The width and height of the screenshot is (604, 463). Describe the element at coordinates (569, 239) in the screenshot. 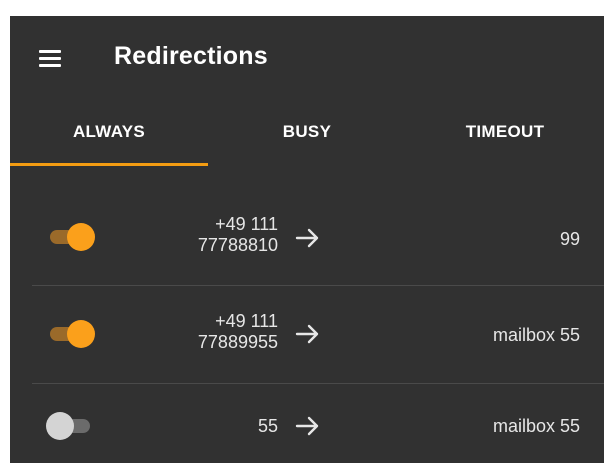

I see `target-number: 99` at that location.